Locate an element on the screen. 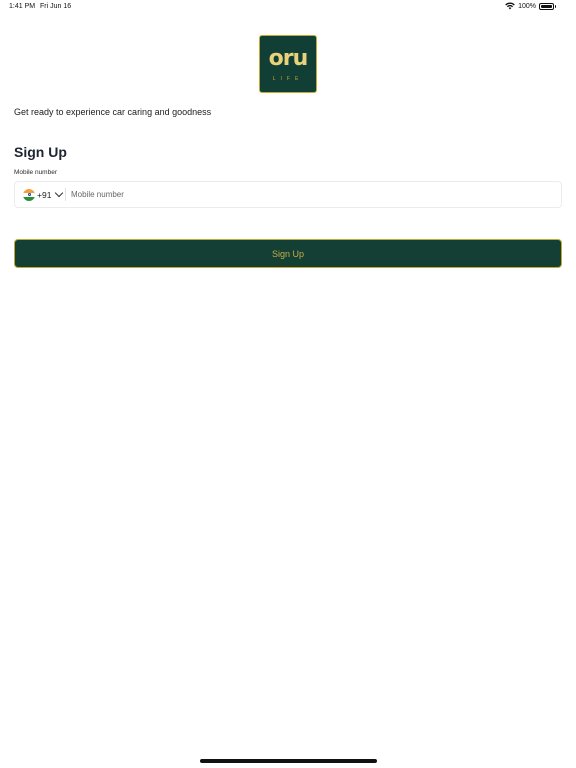 This screenshot has width=576, height=768. status-right: 100% is located at coordinates (530, 6).